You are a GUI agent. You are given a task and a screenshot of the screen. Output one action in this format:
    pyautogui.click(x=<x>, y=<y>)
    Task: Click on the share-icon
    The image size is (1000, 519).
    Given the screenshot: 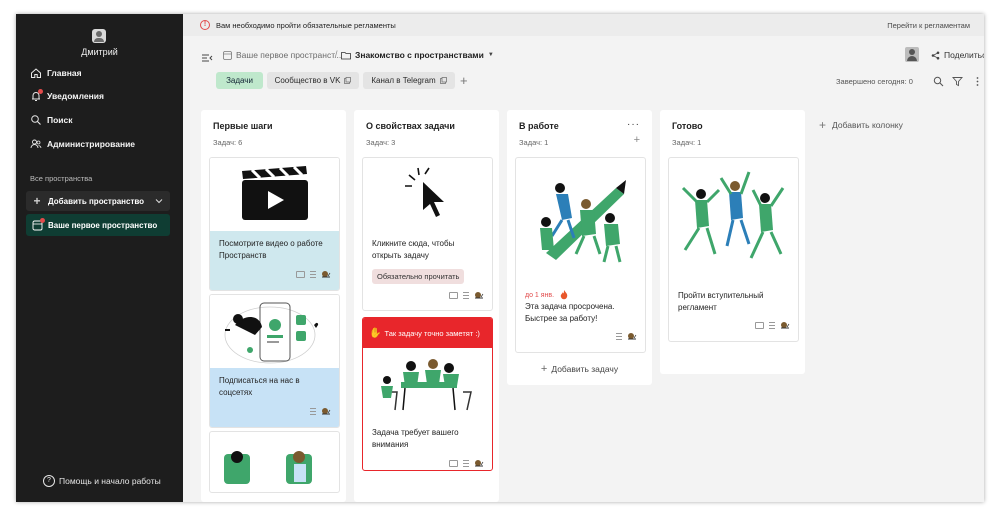 What is the action you would take?
    pyautogui.click(x=935, y=55)
    